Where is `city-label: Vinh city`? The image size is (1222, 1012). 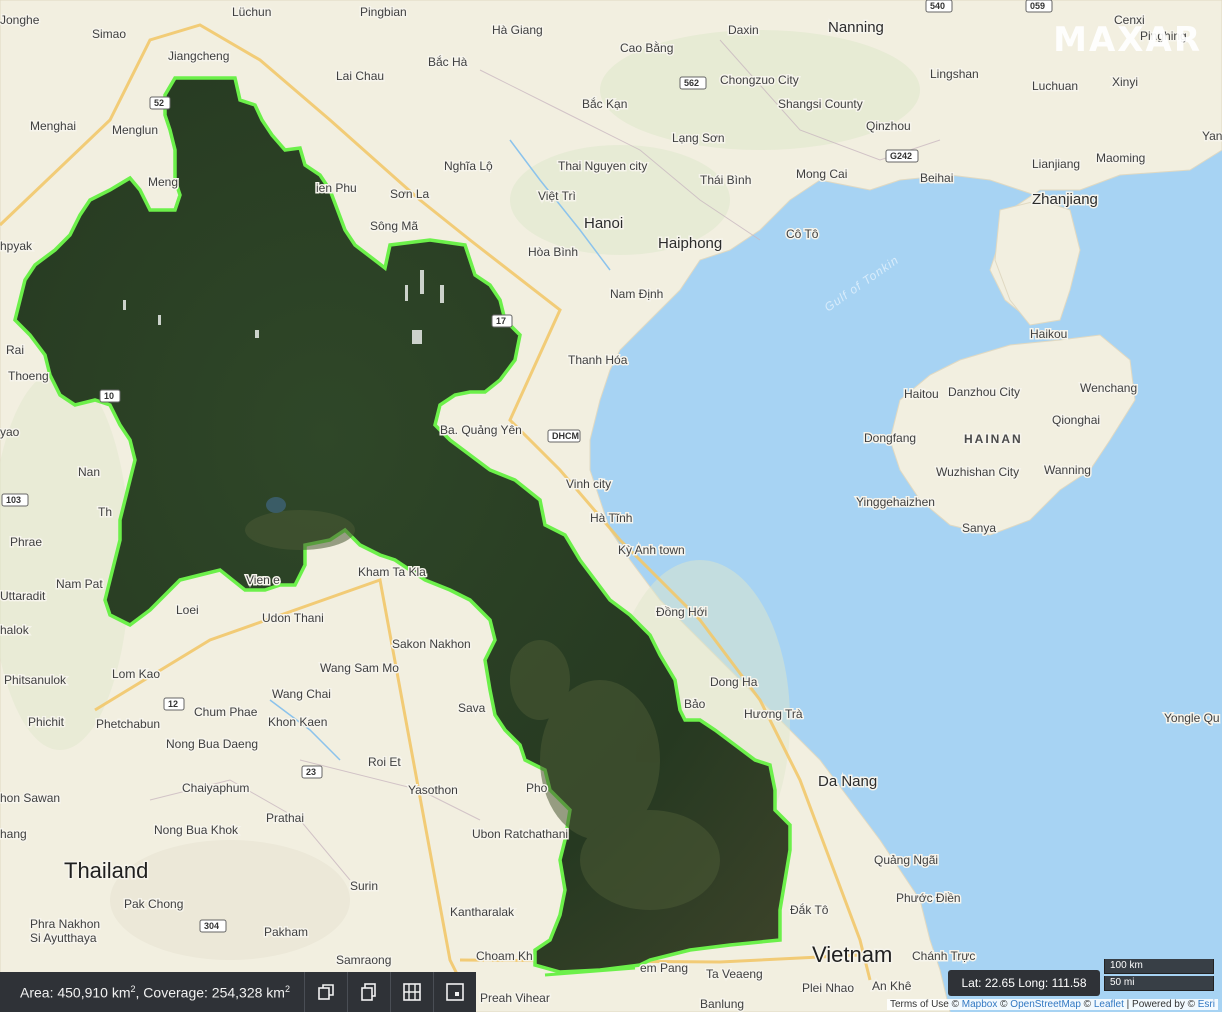
city-label: Vinh city is located at coordinates (588, 484).